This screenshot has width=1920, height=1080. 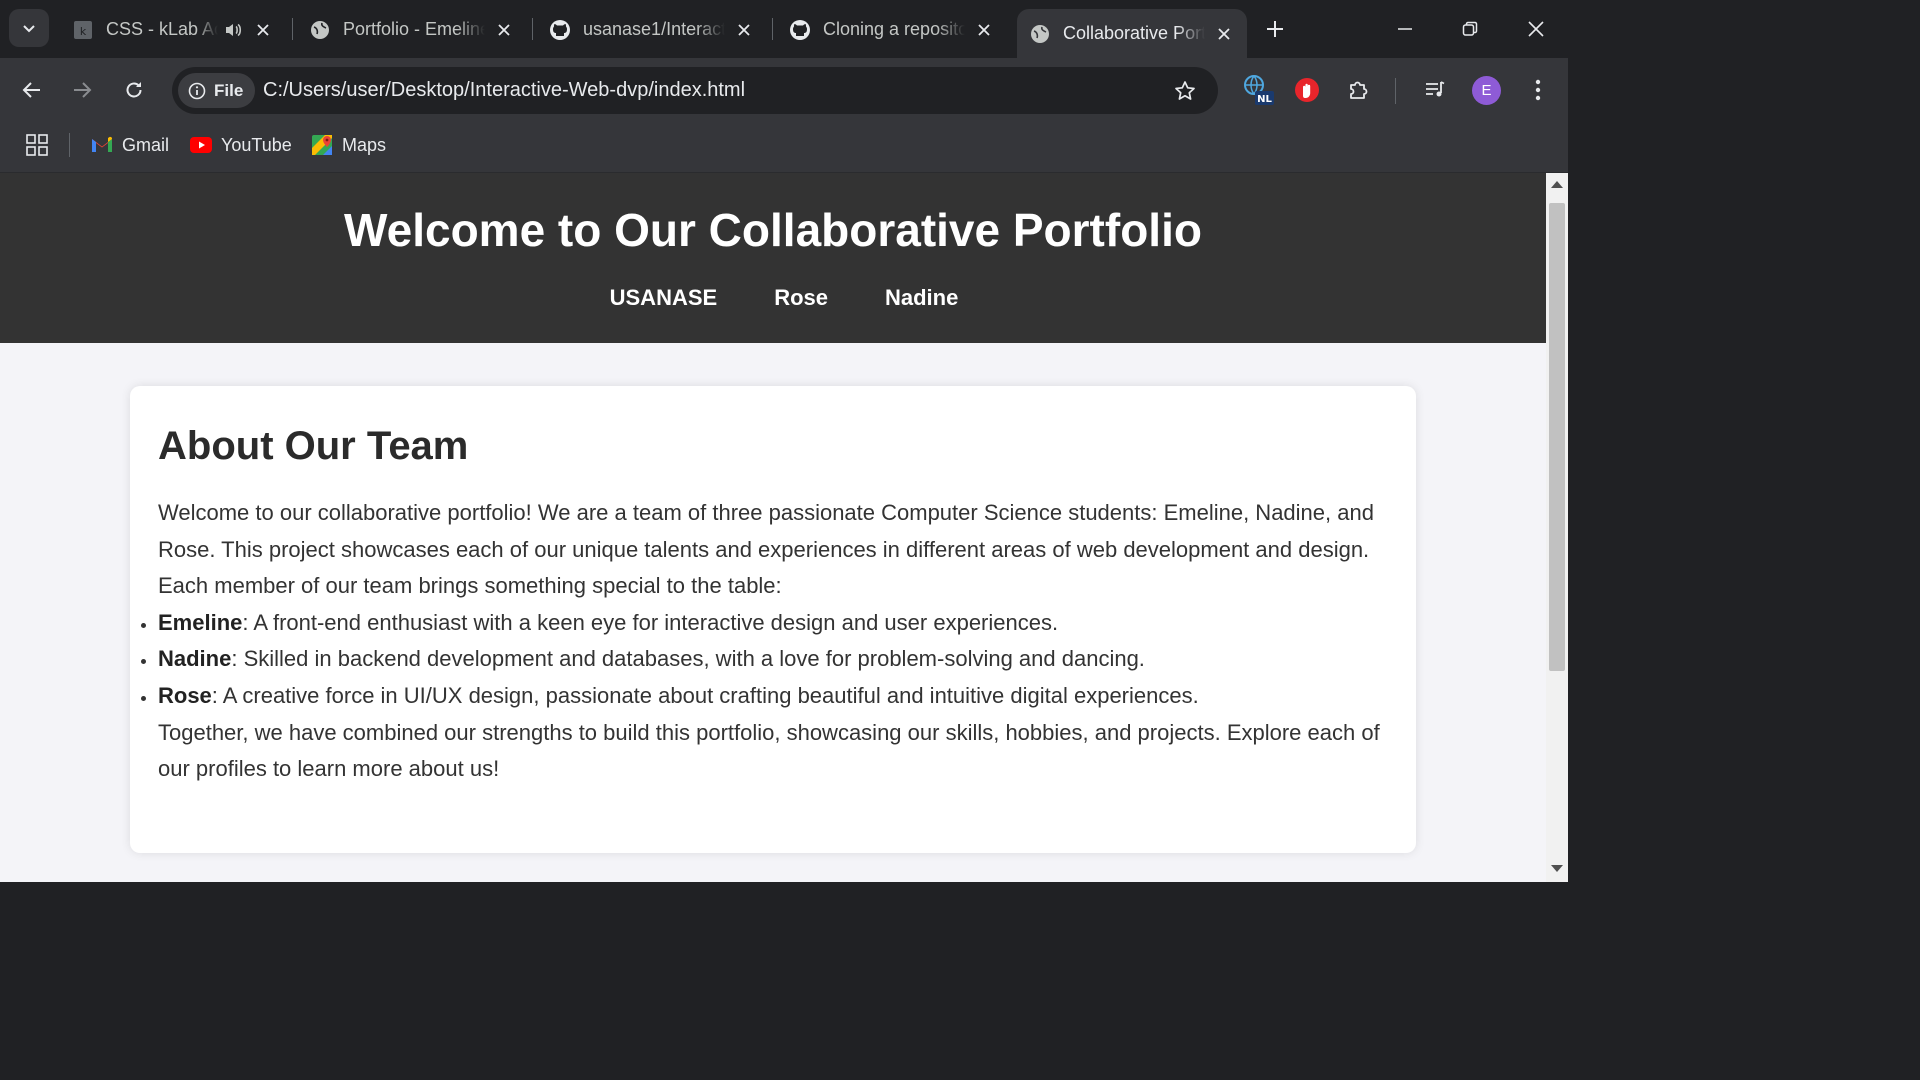 I want to click on maps-icon, so click(x=322, y=145).